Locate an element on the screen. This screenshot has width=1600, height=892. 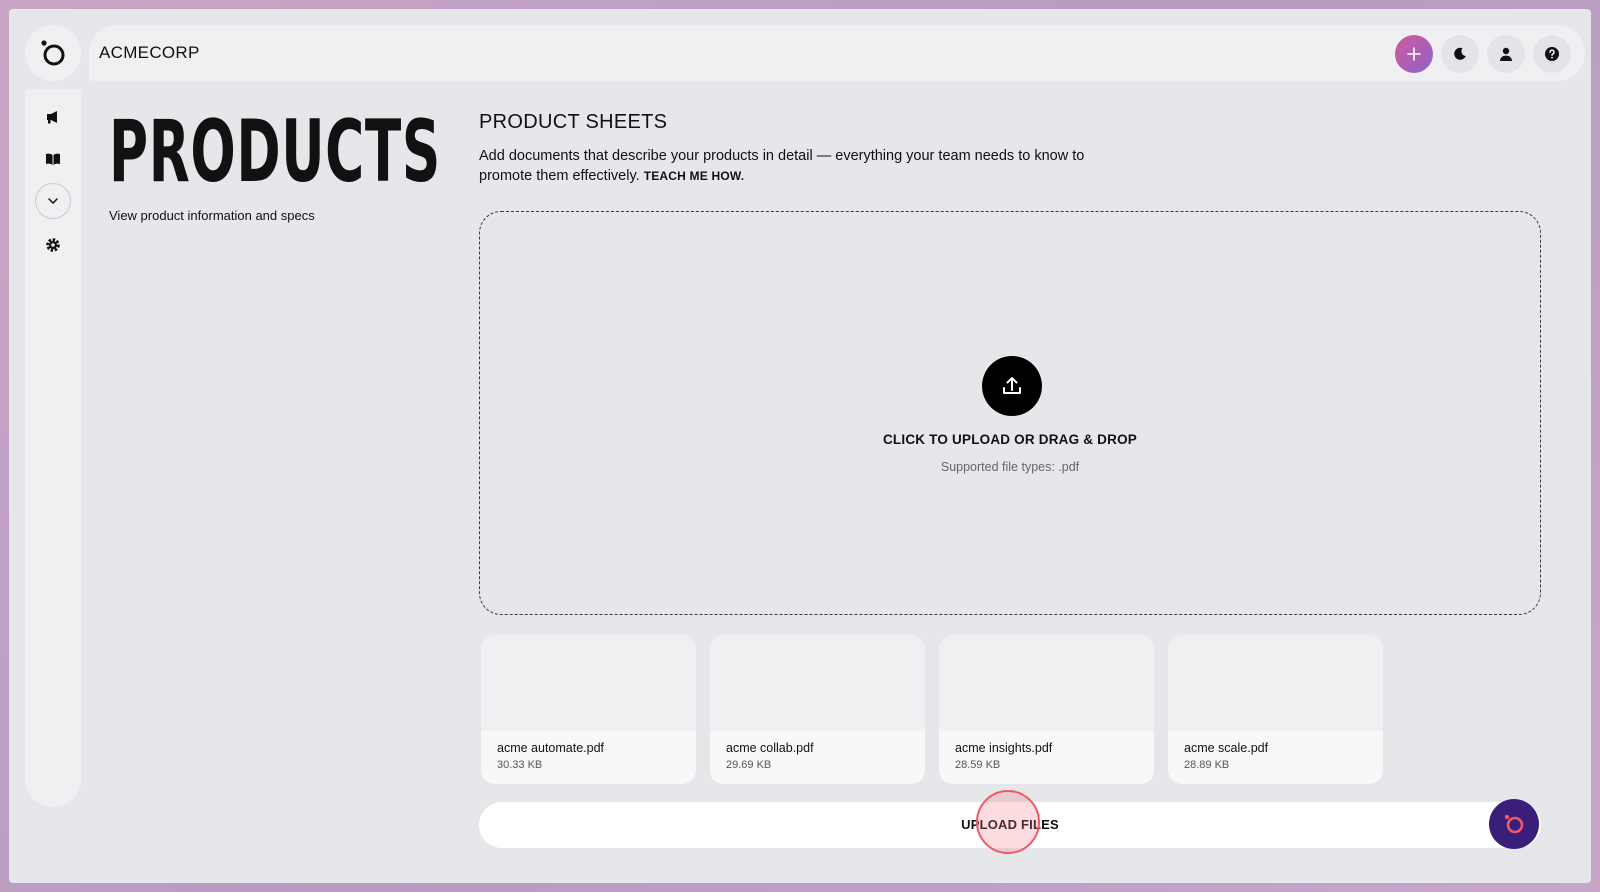
megaphone-icon is located at coordinates (52, 117).